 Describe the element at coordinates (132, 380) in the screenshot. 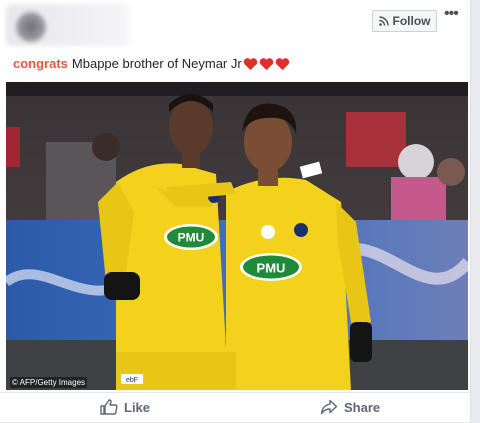

I see `sleeve-logo-text: ebF` at that location.